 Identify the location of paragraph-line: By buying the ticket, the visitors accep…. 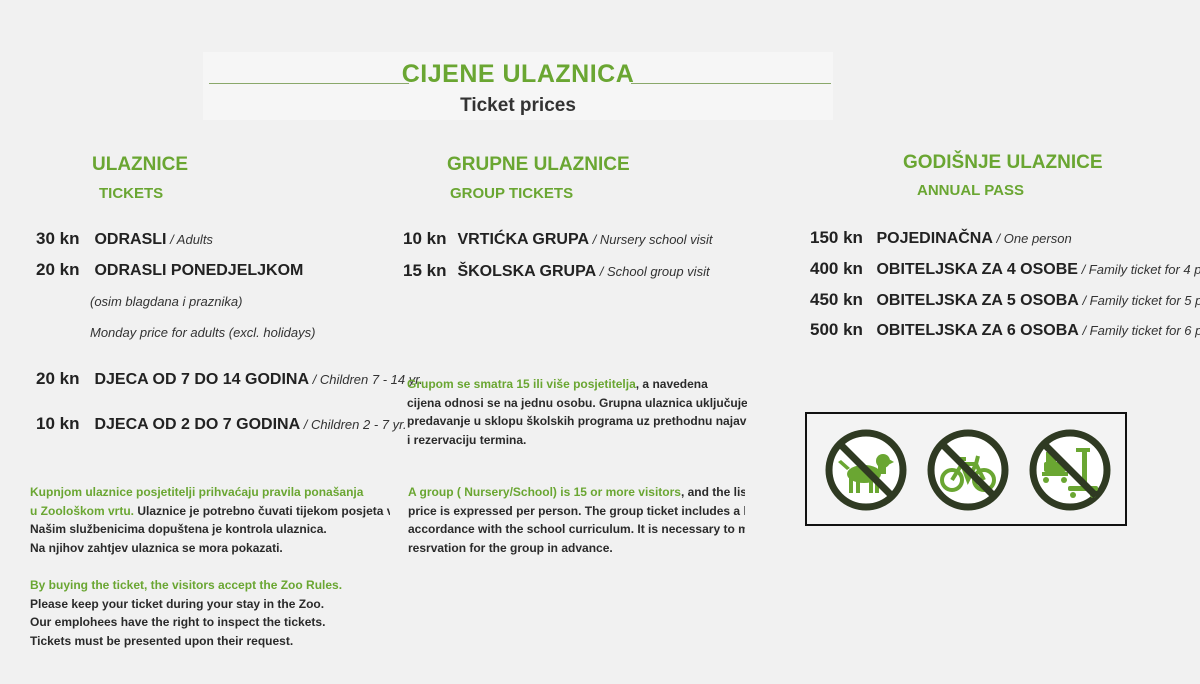
(186, 585).